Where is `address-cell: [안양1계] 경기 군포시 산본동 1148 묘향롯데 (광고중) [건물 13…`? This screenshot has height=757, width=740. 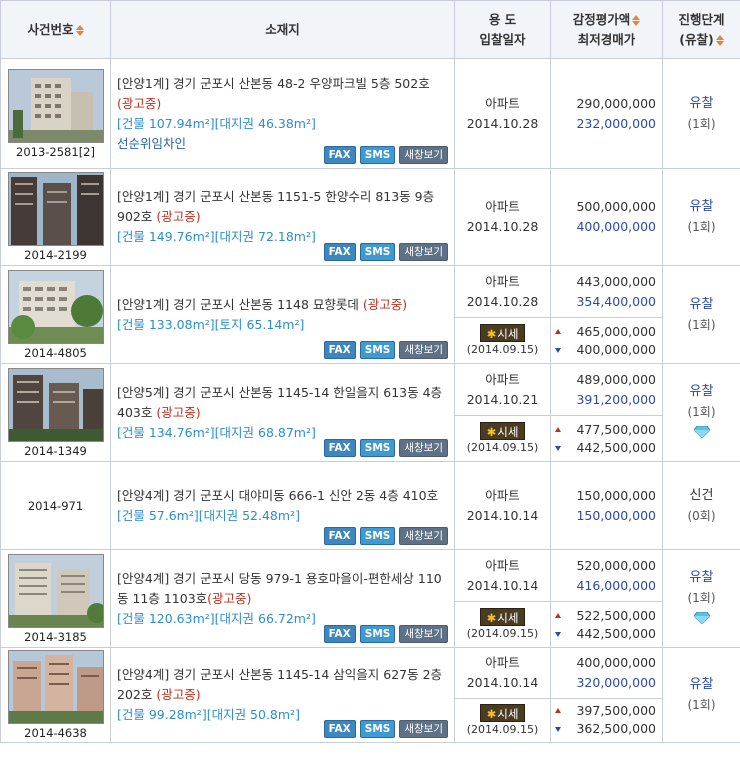
address-cell: [안양1계] 경기 군포시 산본동 1148 묘향롯데 (광고중) [건물 13… is located at coordinates (282, 314).